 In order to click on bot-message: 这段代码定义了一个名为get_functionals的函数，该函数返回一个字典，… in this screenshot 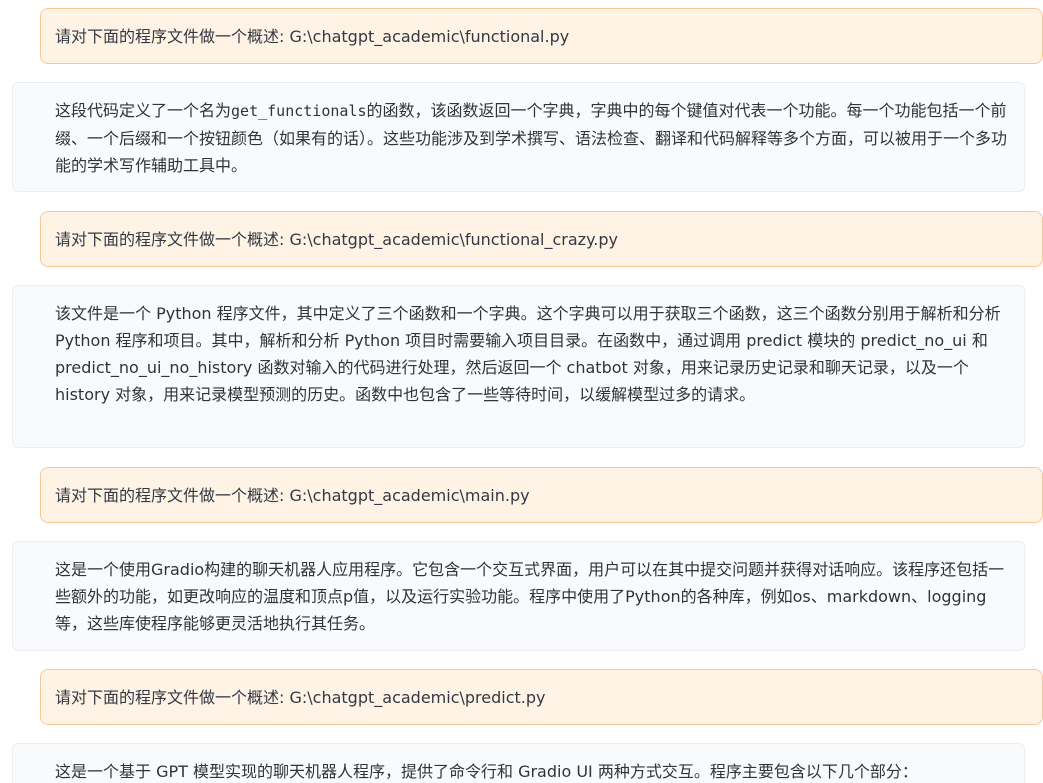, I will do `click(518, 137)`.